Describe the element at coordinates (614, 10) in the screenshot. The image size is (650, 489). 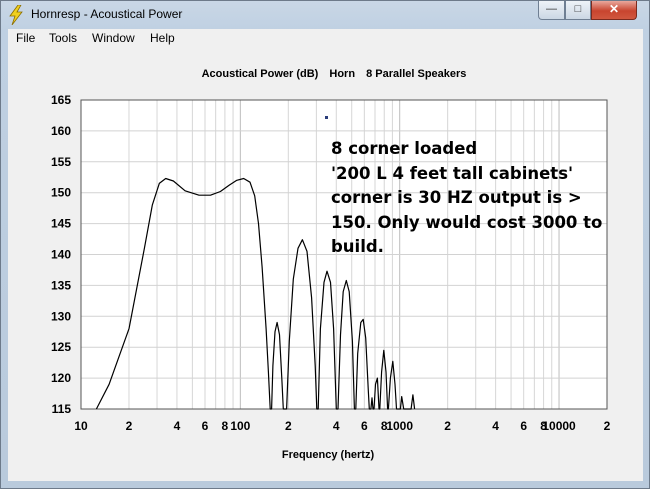
I see `close-button: ✕` at that location.